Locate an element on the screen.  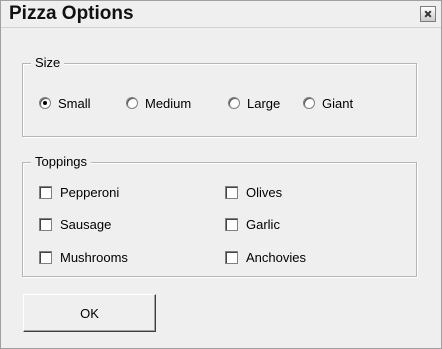
size-option-label: Large is located at coordinates (264, 103).